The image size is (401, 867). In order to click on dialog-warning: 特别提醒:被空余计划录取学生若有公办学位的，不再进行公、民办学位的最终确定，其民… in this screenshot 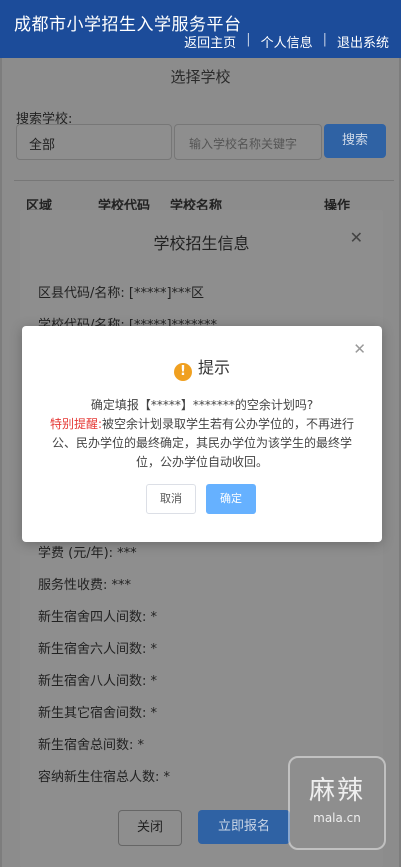, I will do `click(202, 443)`.